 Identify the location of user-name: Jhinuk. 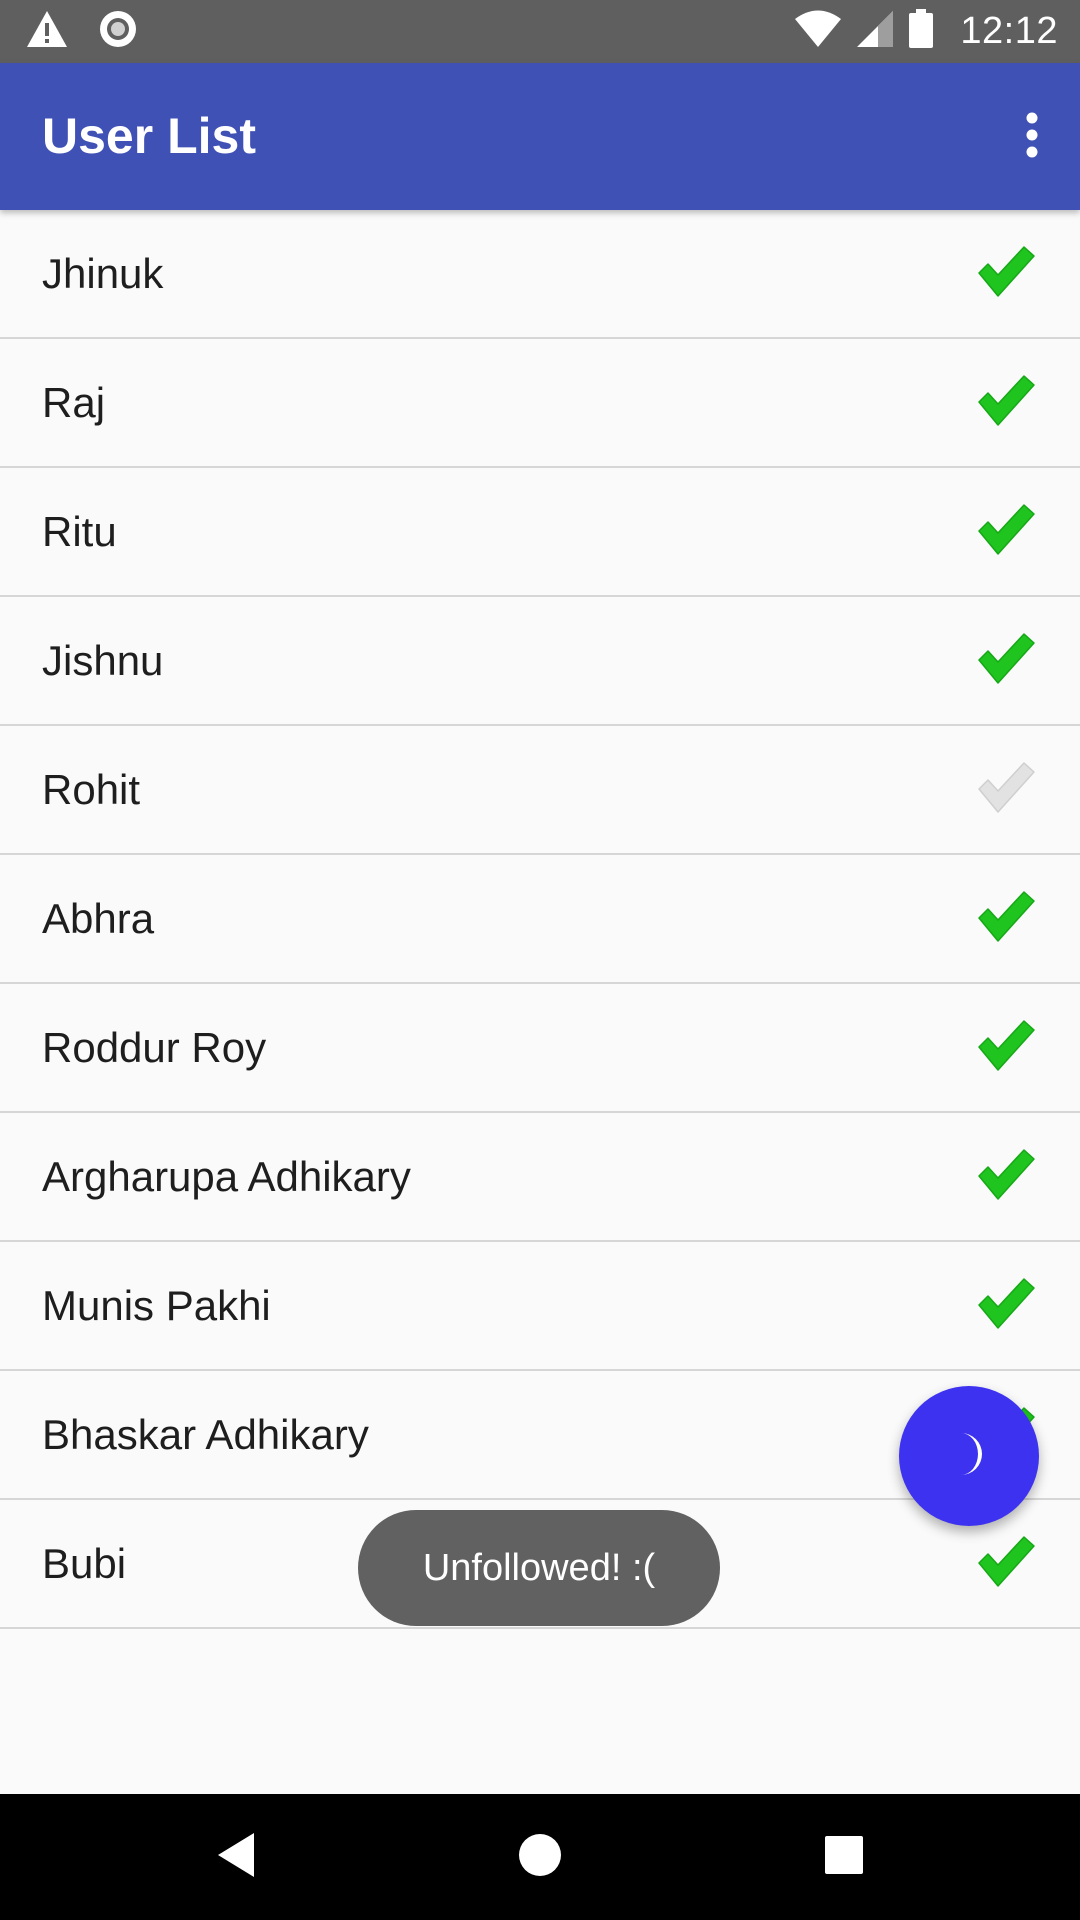
(103, 273).